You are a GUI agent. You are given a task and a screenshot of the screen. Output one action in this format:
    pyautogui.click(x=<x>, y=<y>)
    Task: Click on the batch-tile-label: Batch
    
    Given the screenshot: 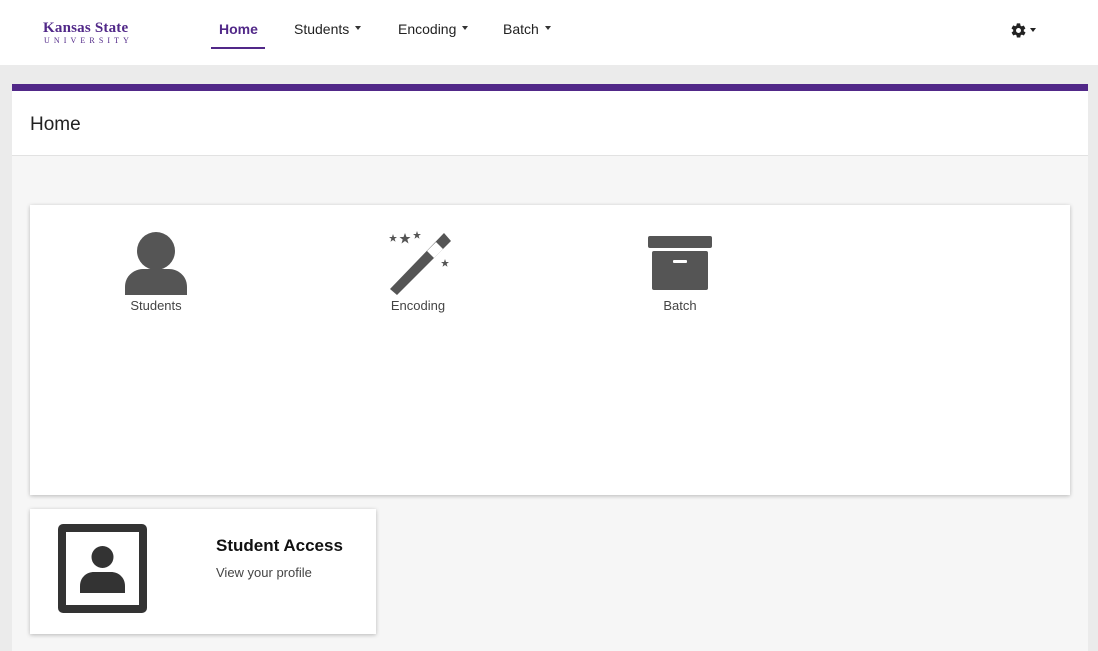 What is the action you would take?
    pyautogui.click(x=680, y=305)
    